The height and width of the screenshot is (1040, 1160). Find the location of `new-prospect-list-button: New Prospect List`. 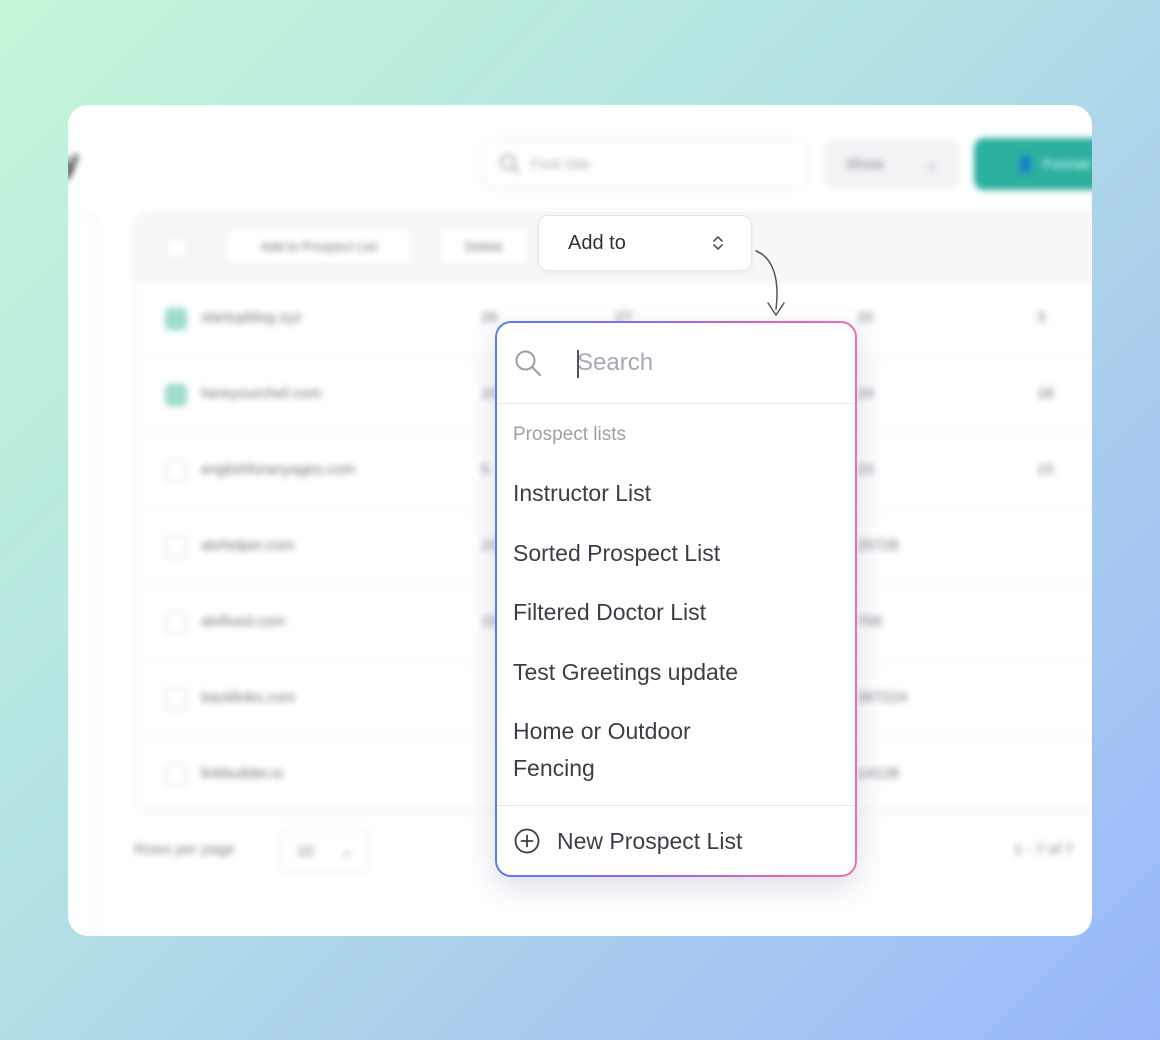

new-prospect-list-button: New Prospect List is located at coordinates (627, 841).